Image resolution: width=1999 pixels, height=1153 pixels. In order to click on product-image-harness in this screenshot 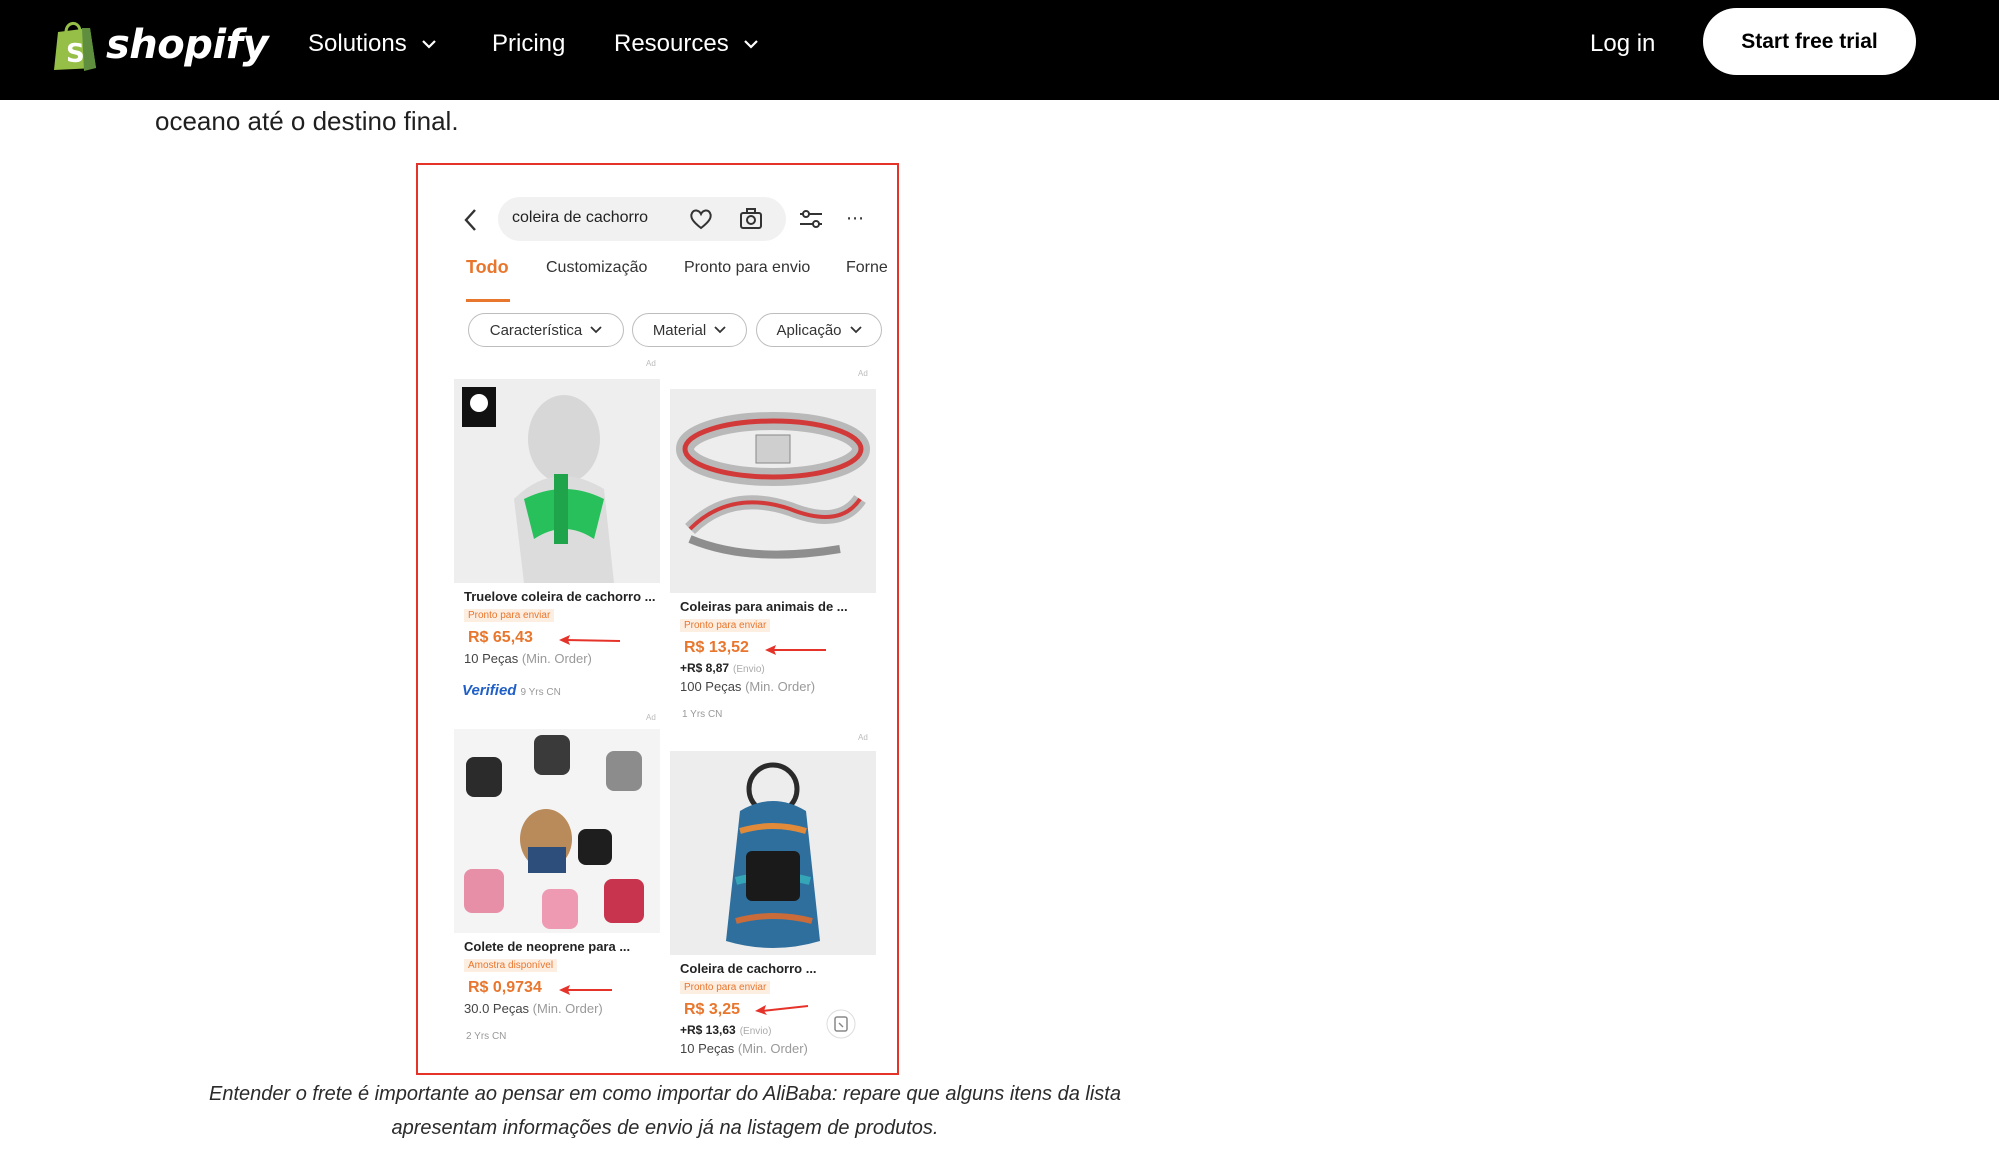, I will do `click(557, 481)`.